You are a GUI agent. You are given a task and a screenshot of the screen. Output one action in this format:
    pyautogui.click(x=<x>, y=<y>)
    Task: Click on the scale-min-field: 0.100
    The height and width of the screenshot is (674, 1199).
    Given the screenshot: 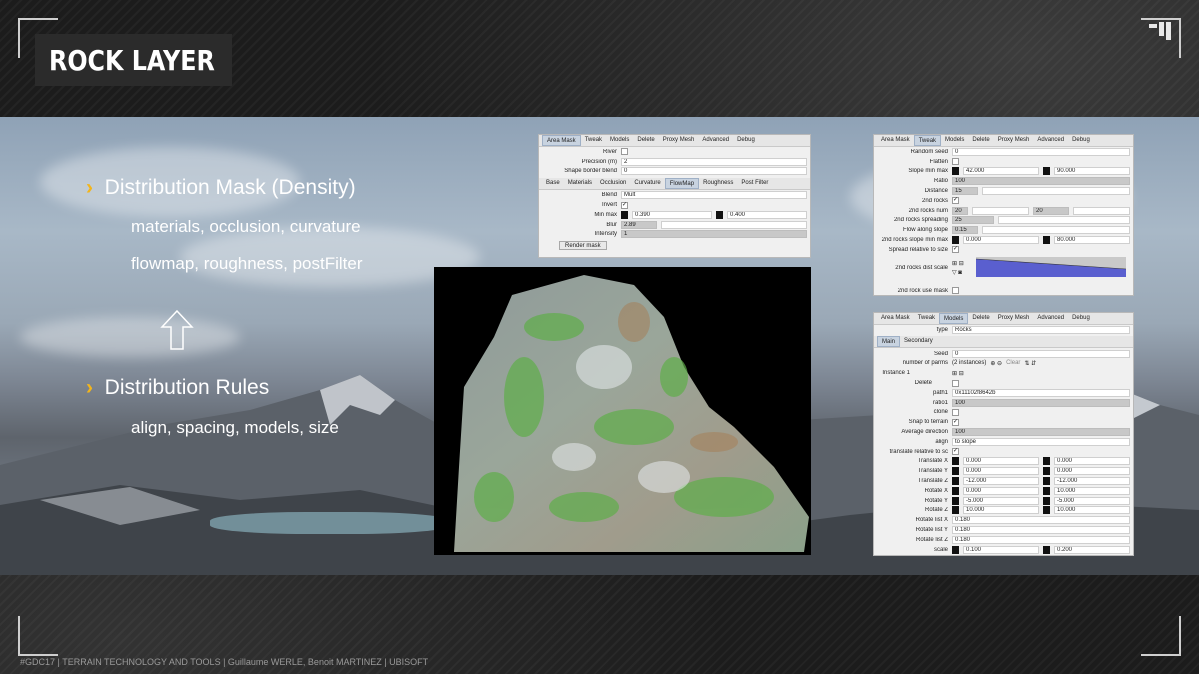 What is the action you would take?
    pyautogui.click(x=1001, y=549)
    